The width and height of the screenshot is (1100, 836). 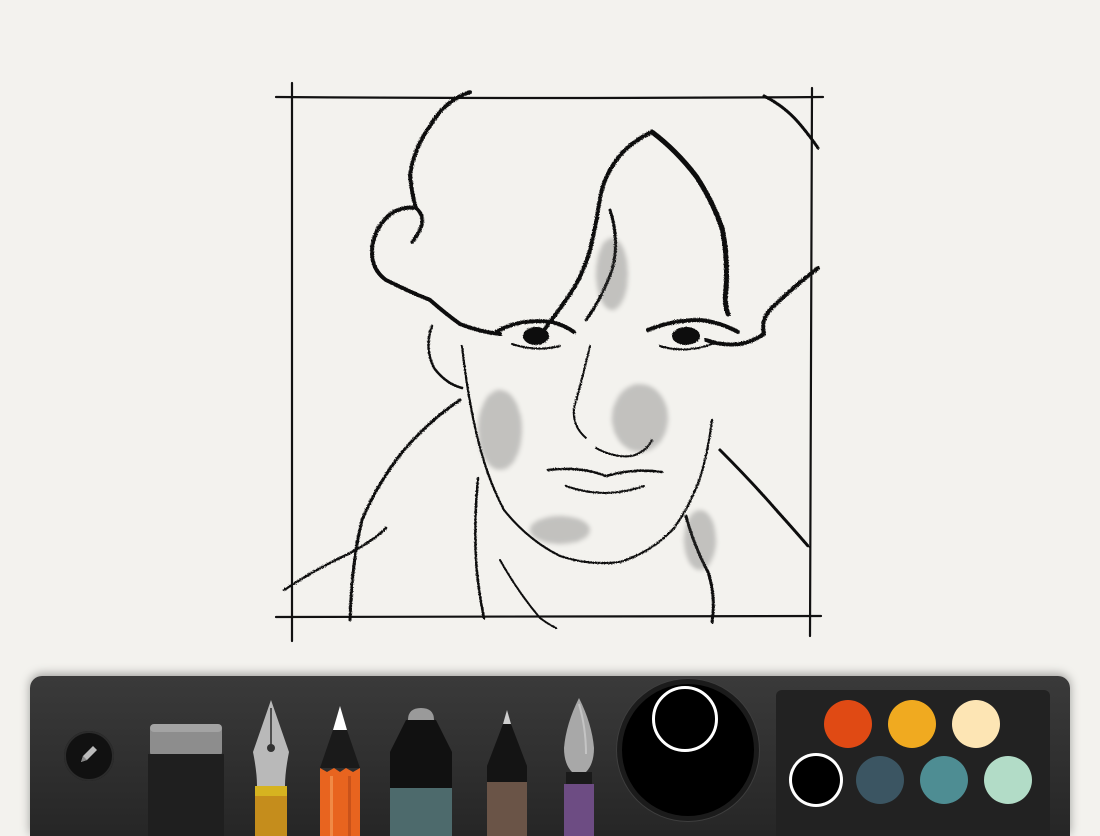 I want to click on eraser-icon, so click(x=186, y=780).